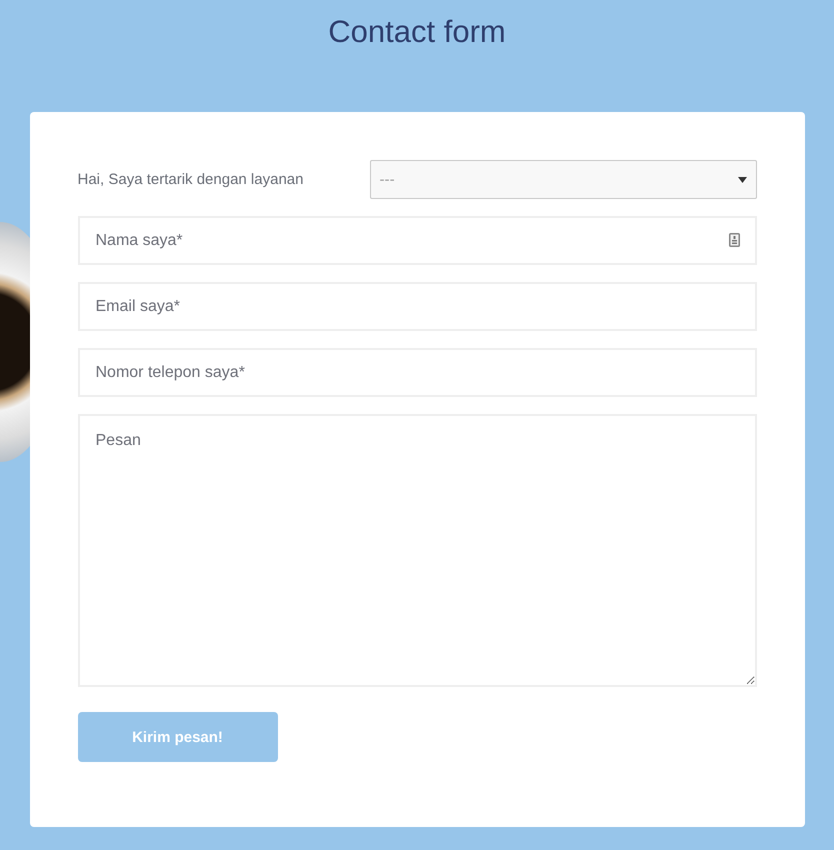 This screenshot has width=834, height=850. Describe the element at coordinates (417, 32) in the screenshot. I see `page-title: Contact form` at that location.